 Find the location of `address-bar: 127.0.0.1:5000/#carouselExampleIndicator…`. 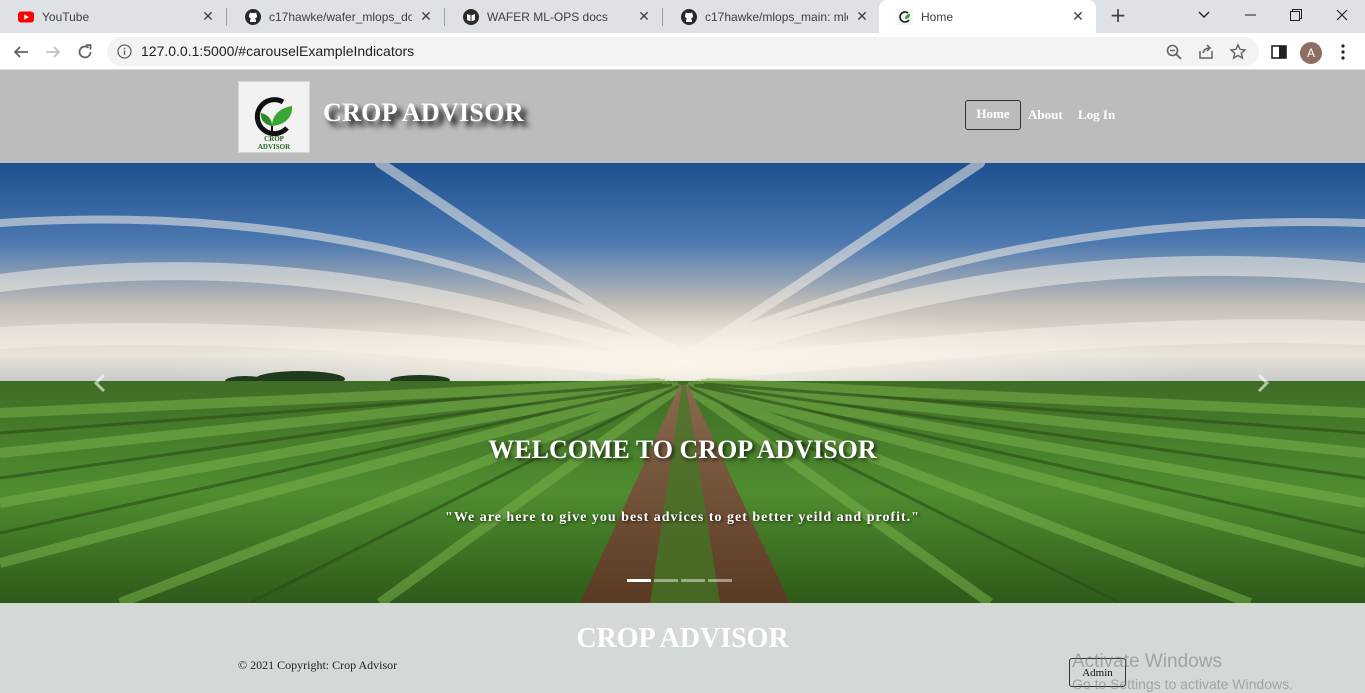

address-bar: 127.0.0.1:5000/#carouselExampleIndicator… is located at coordinates (683, 51).